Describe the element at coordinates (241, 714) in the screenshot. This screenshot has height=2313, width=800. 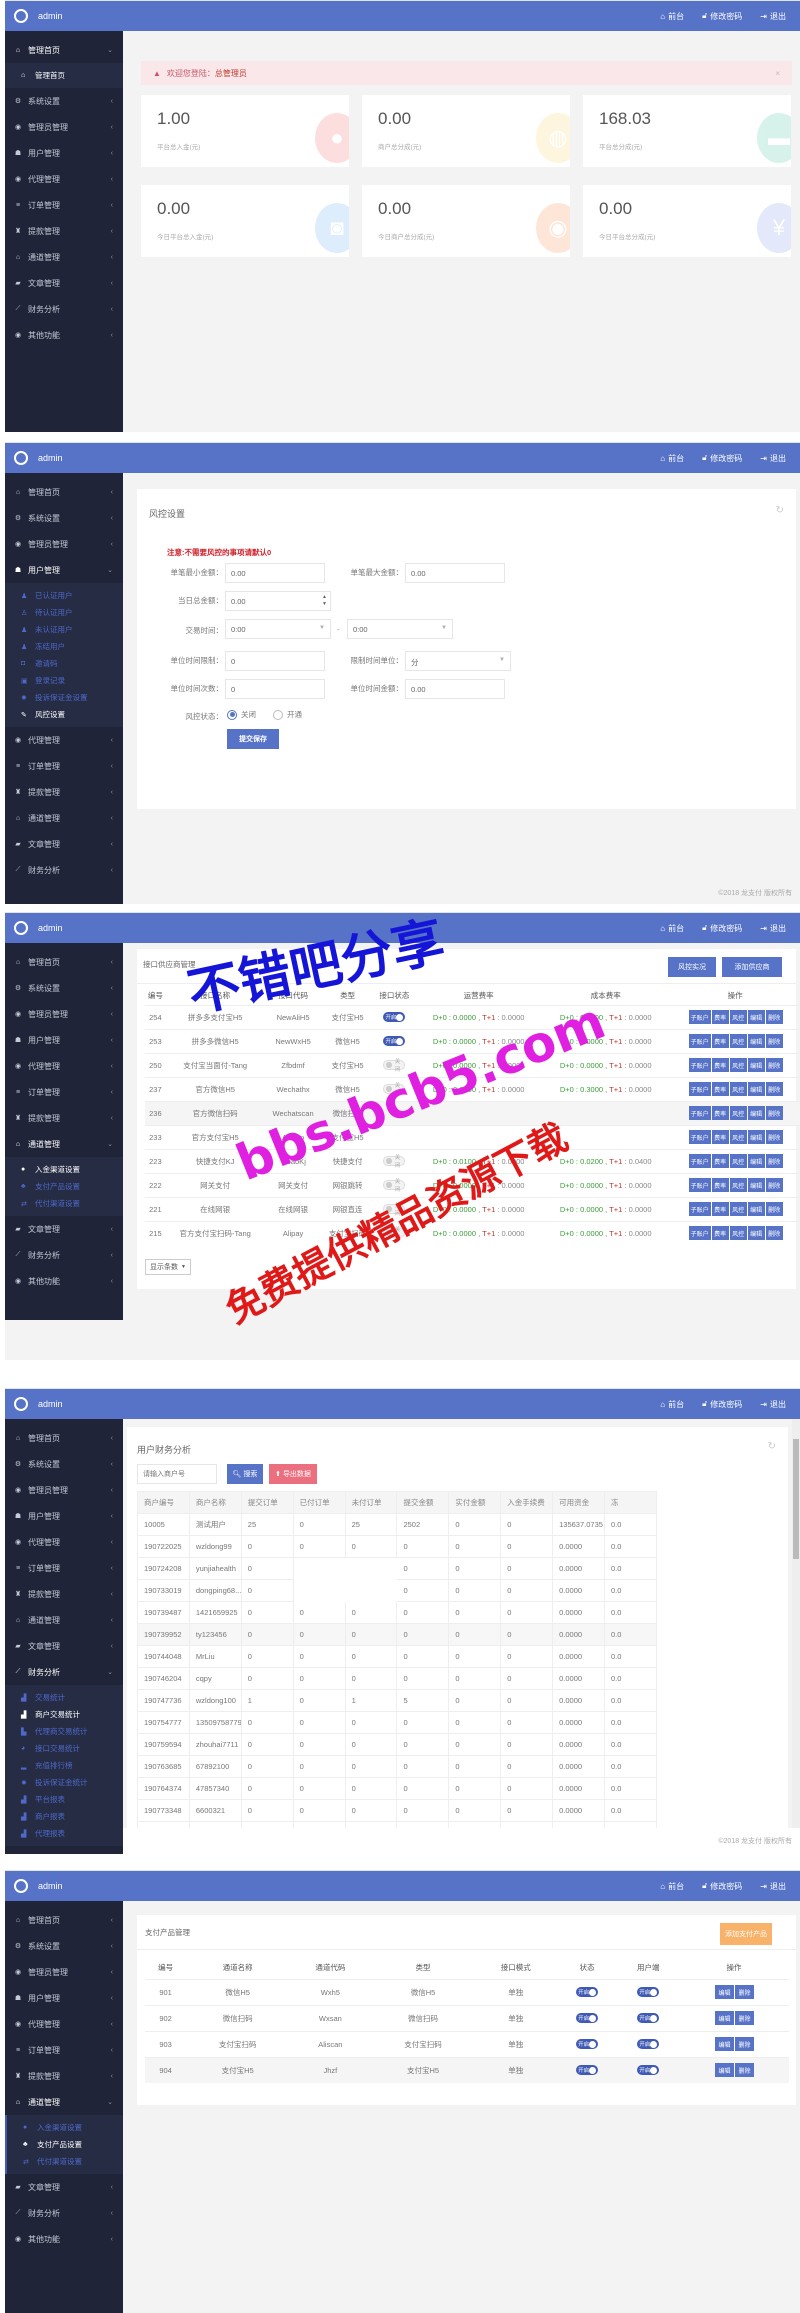
I see `risk-status-off-radio: 关闭` at that location.